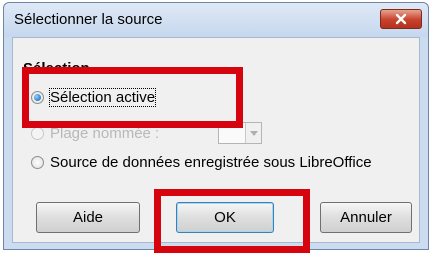 The height and width of the screenshot is (253, 441). I want to click on title-bar: Sélectionner la source, so click(216, 20).